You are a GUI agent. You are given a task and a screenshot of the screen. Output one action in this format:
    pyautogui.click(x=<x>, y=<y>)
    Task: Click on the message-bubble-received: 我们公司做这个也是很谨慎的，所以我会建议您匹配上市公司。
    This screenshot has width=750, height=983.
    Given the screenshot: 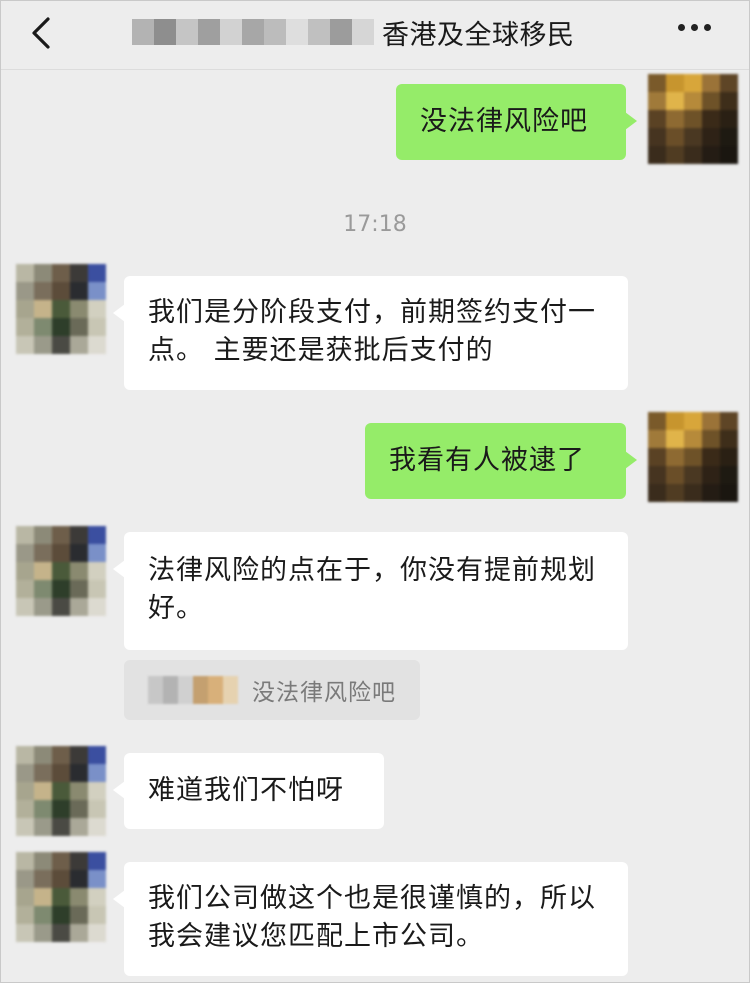 What is the action you would take?
    pyautogui.click(x=370, y=919)
    